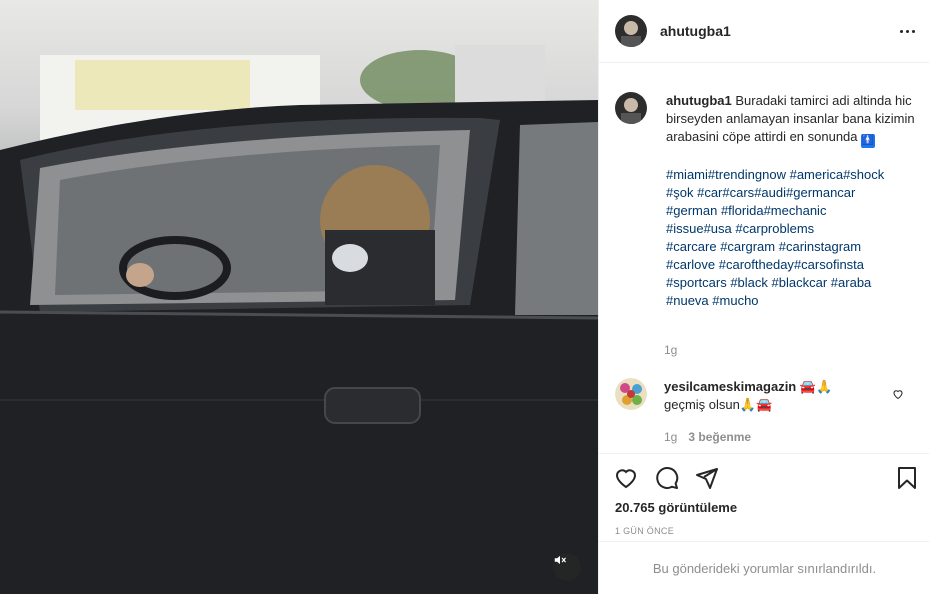 The width and height of the screenshot is (929, 594). I want to click on restroom-man-emoji: 🚹, so click(868, 141).